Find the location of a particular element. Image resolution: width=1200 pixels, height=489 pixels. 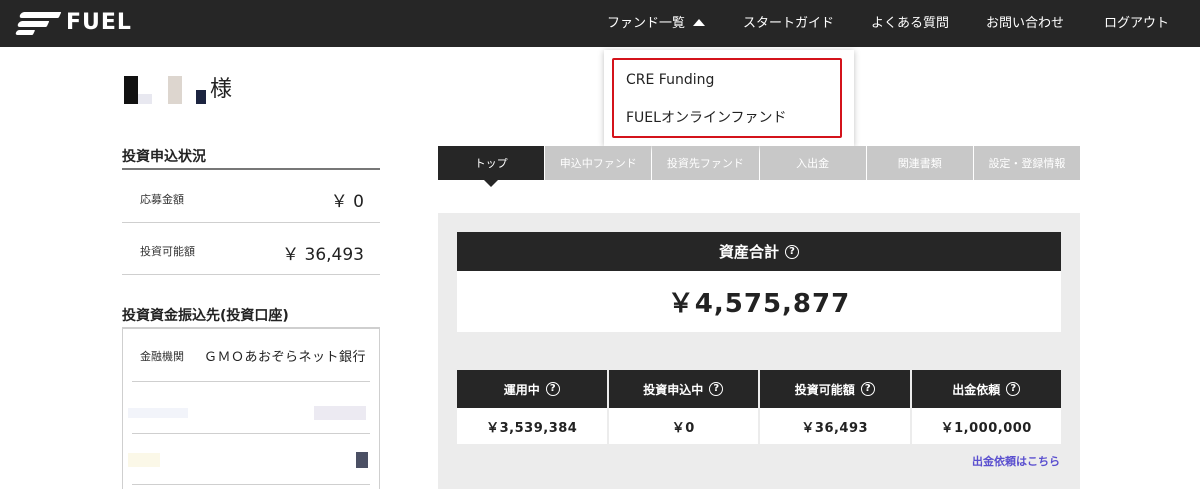

total-assets-value: ￥4,575,877 is located at coordinates (759, 301).